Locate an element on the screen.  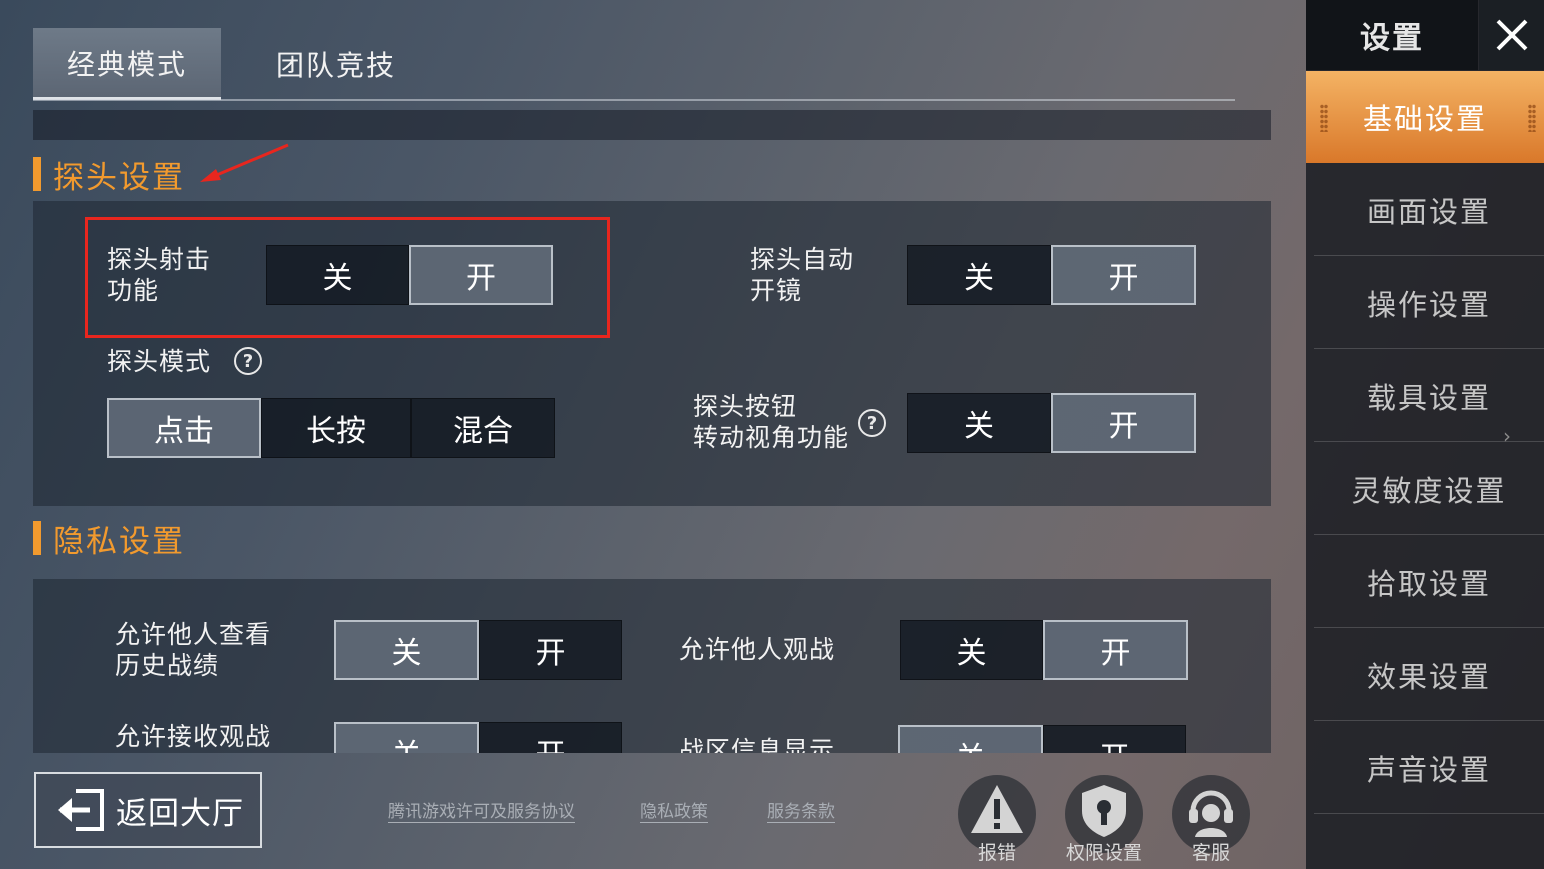
peek-mode-selector: 点击 长按 混合 is located at coordinates (331, 428).